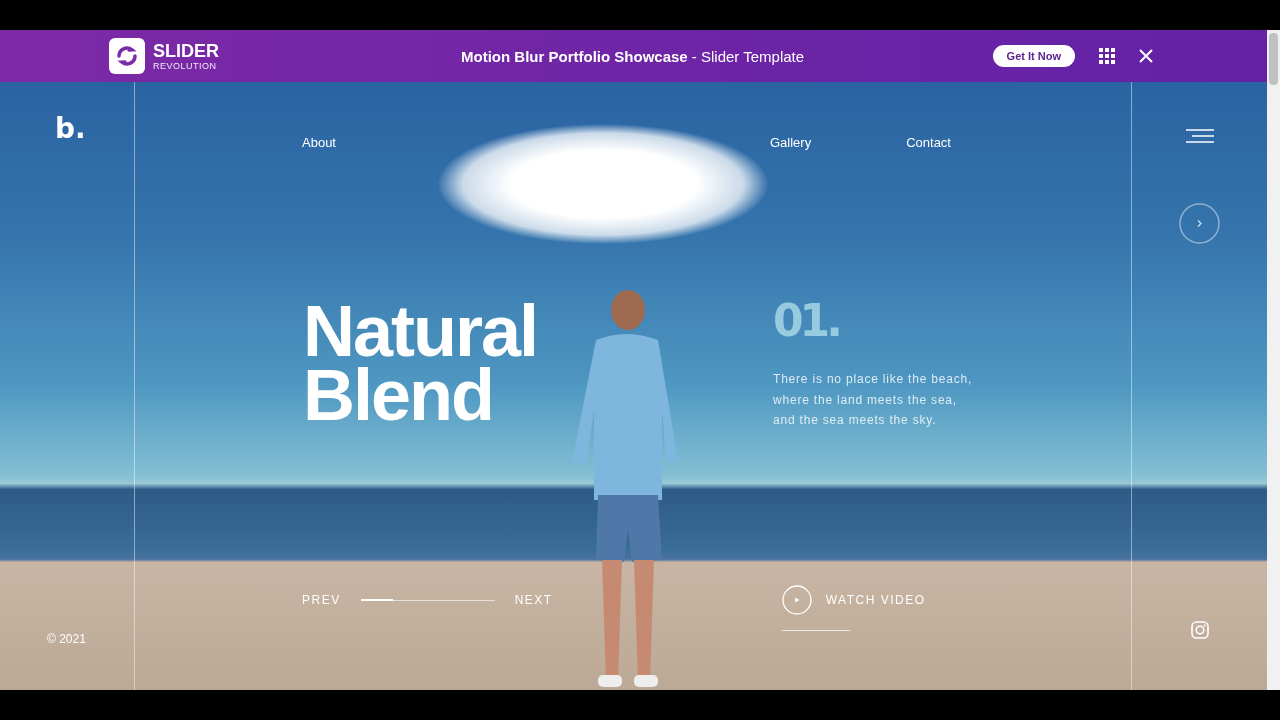 The width and height of the screenshot is (1280, 720). Describe the element at coordinates (66, 639) in the screenshot. I see `copyright: © 2021` at that location.